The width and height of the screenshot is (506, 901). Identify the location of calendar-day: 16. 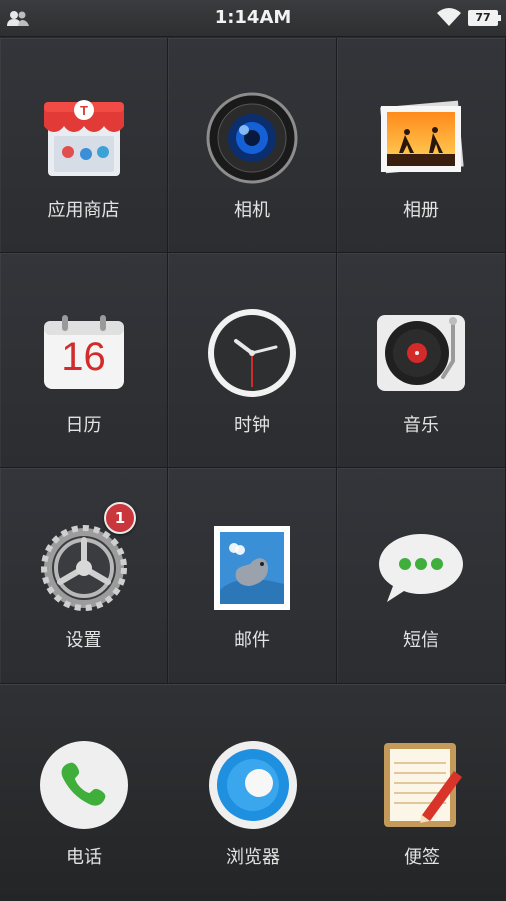
(83, 357).